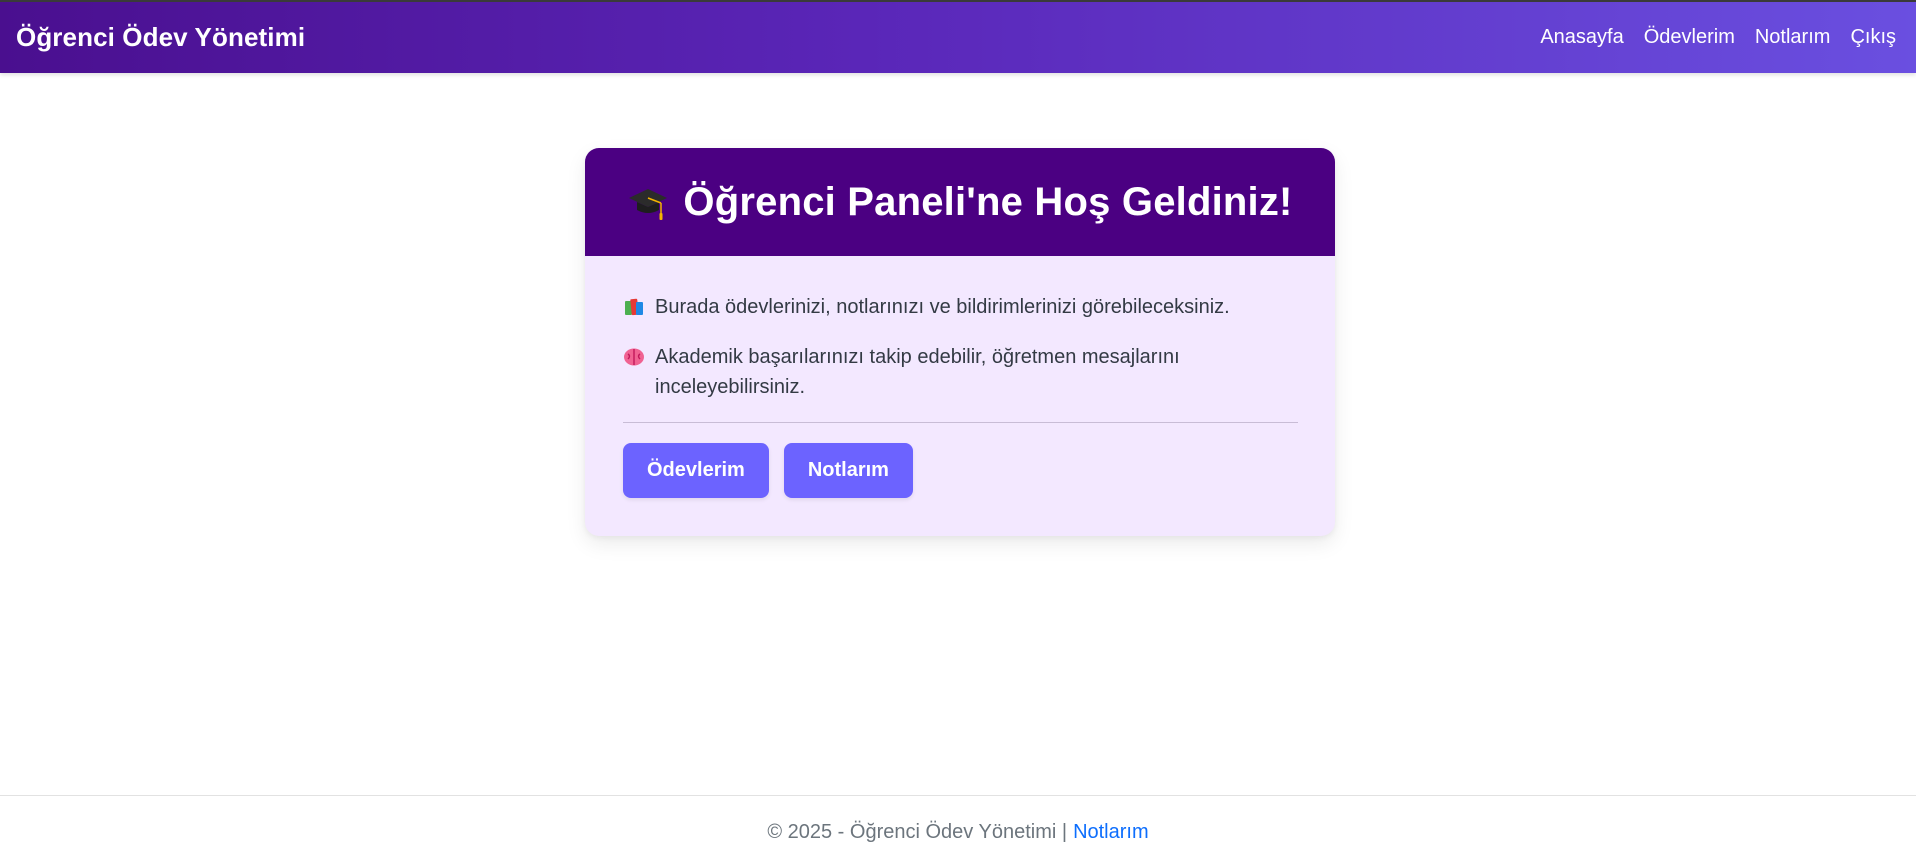 The image size is (1916, 868). I want to click on nav-link-assignments: Ödevlerim, so click(1689, 37).